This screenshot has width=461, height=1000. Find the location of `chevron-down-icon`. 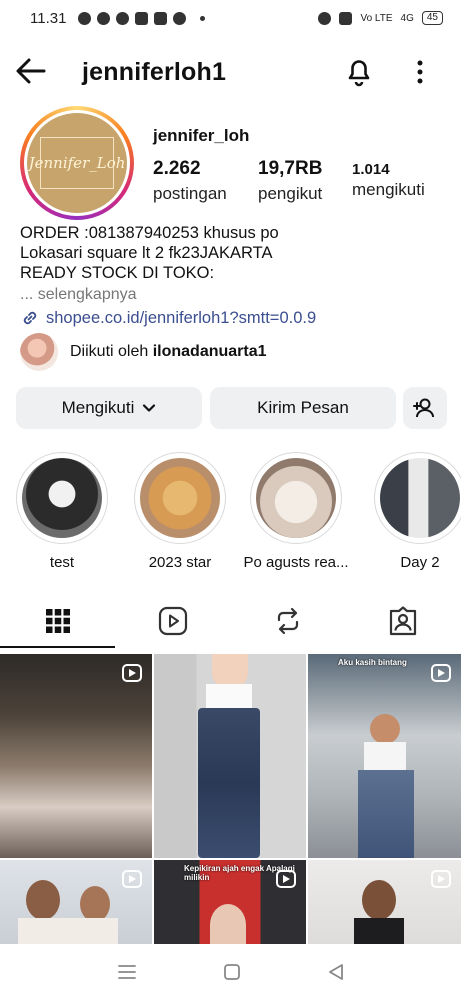

chevron-down-icon is located at coordinates (149, 408).